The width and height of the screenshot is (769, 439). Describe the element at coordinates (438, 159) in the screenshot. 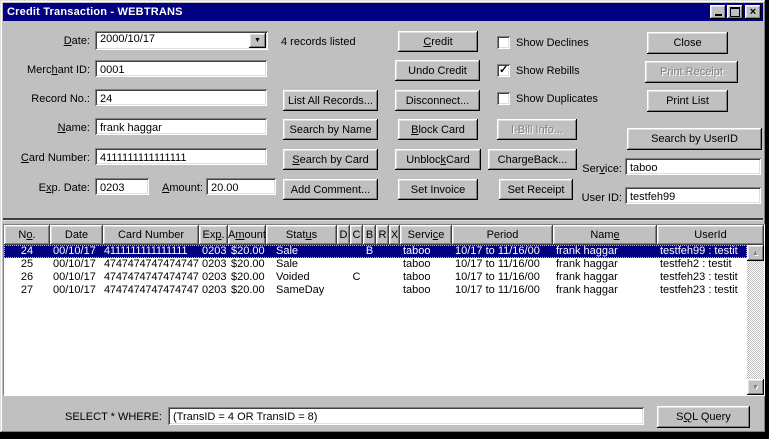

I see `unblock-card-button: Unbloc k Card` at that location.